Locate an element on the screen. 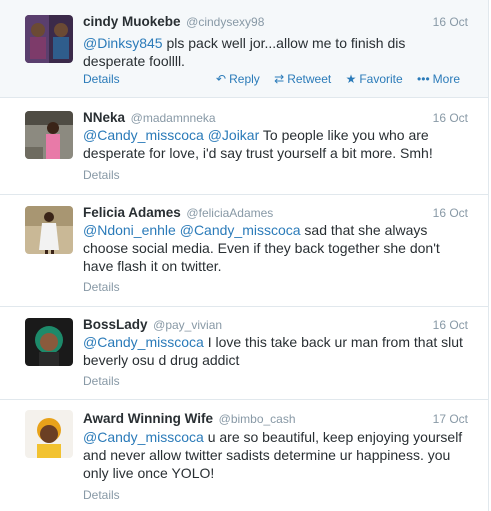 The image size is (491, 511). tweet-header: BossLady @pay_vivian 16 Oct is located at coordinates (275, 325).